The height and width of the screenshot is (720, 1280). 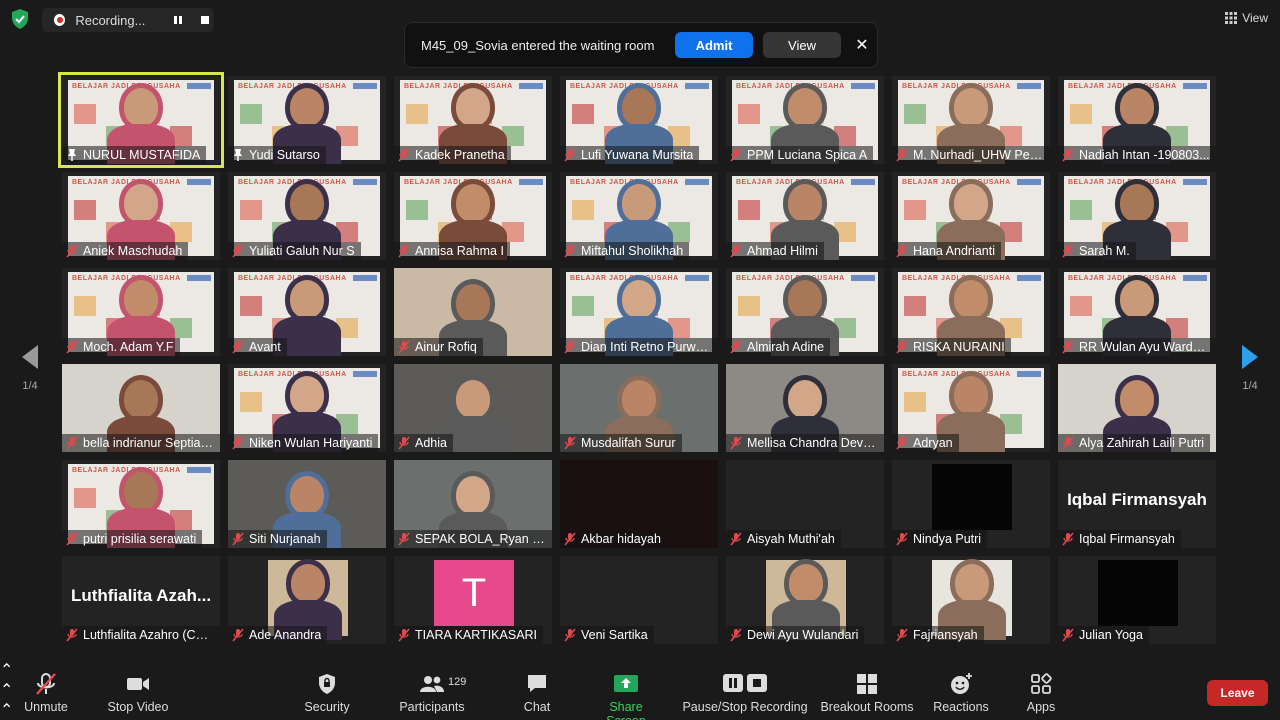 What do you see at coordinates (639, 408) in the screenshot?
I see `participant-tile: Musdalifah Surur` at bounding box center [639, 408].